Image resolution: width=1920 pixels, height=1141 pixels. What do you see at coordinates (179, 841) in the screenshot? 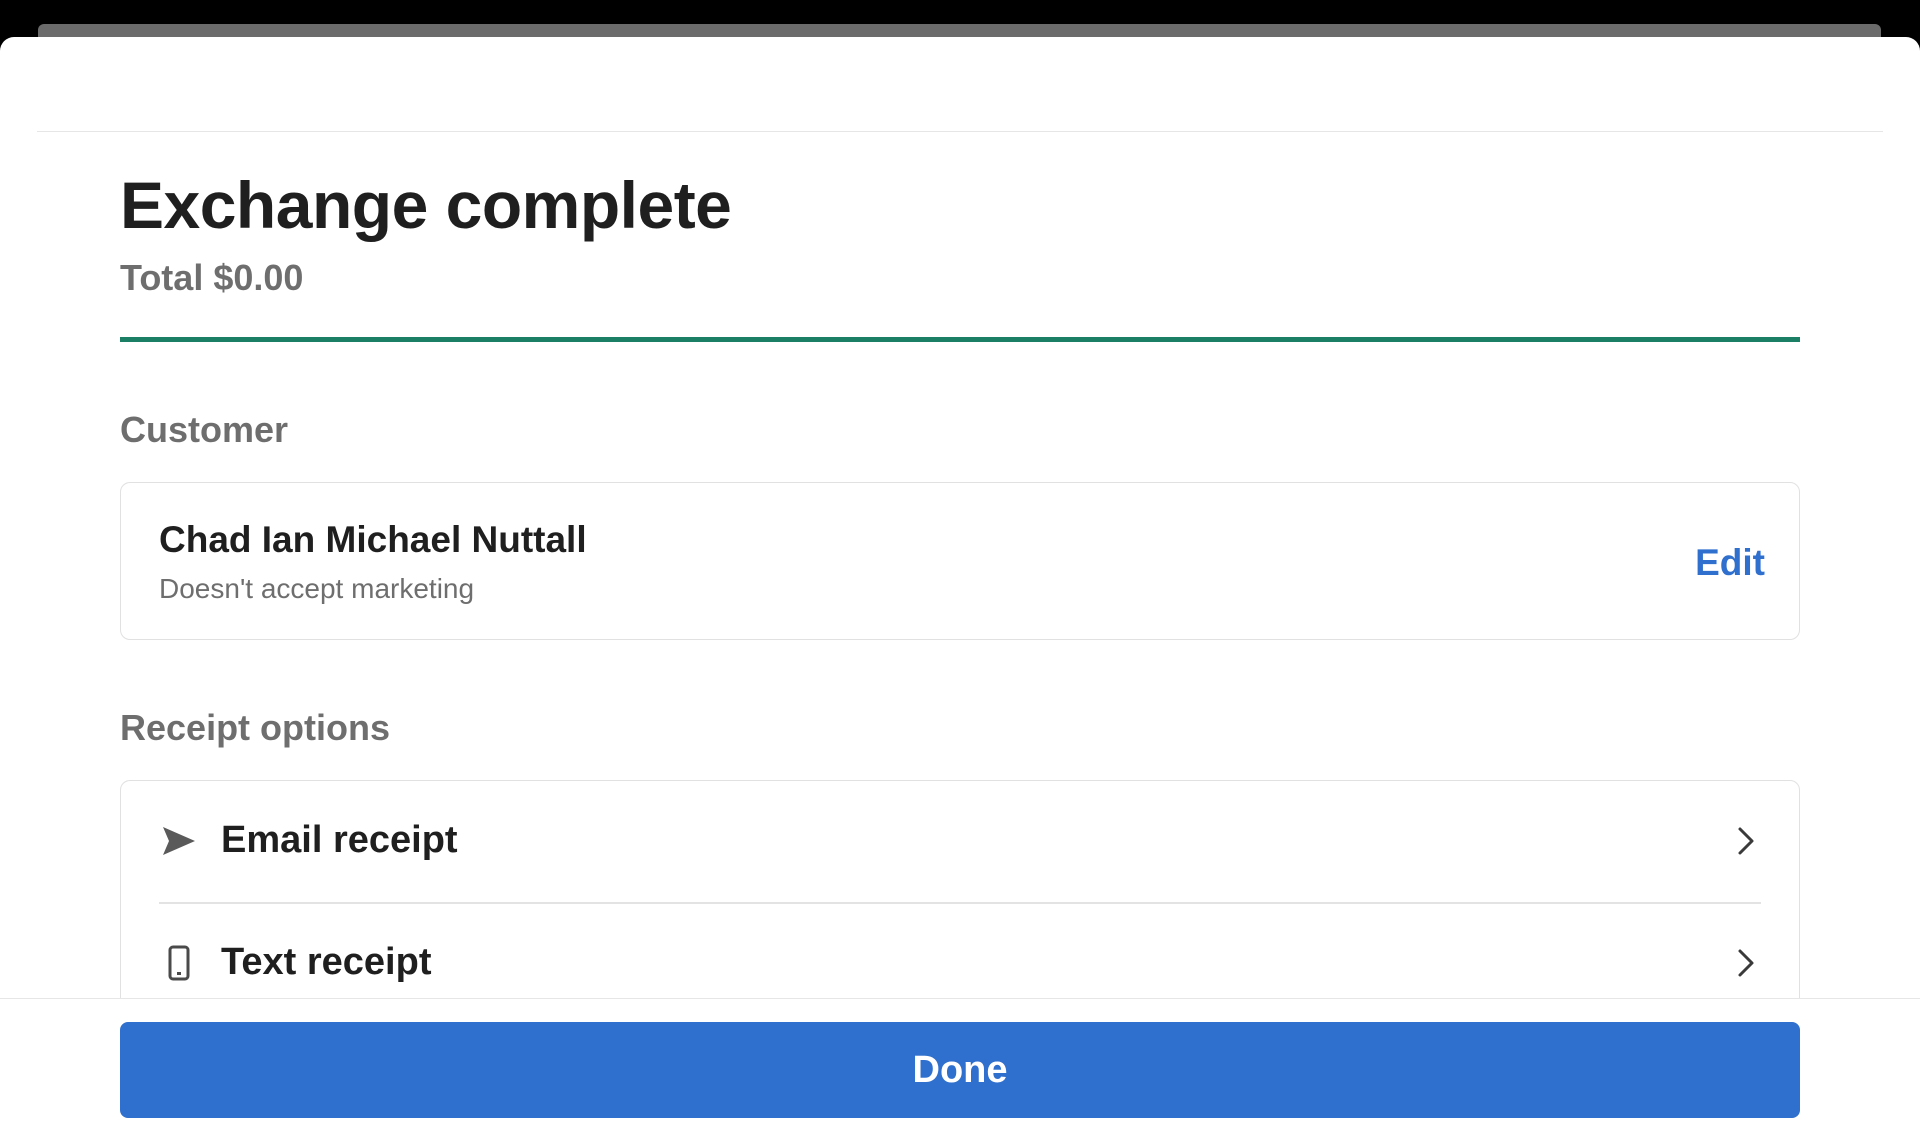
I see `send-icon` at bounding box center [179, 841].